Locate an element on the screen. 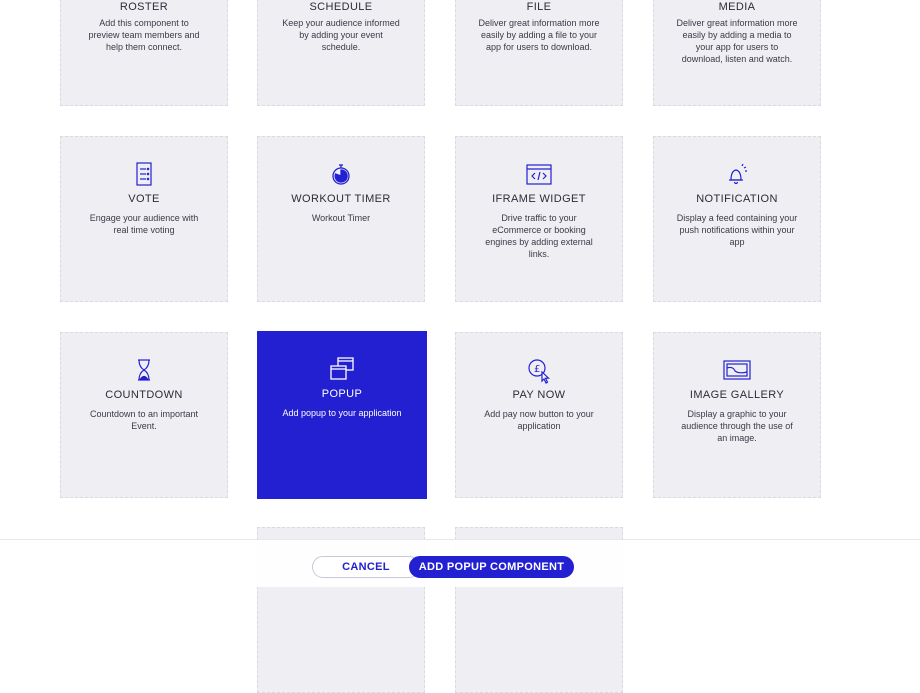  card-title: VOTE is located at coordinates (144, 199).